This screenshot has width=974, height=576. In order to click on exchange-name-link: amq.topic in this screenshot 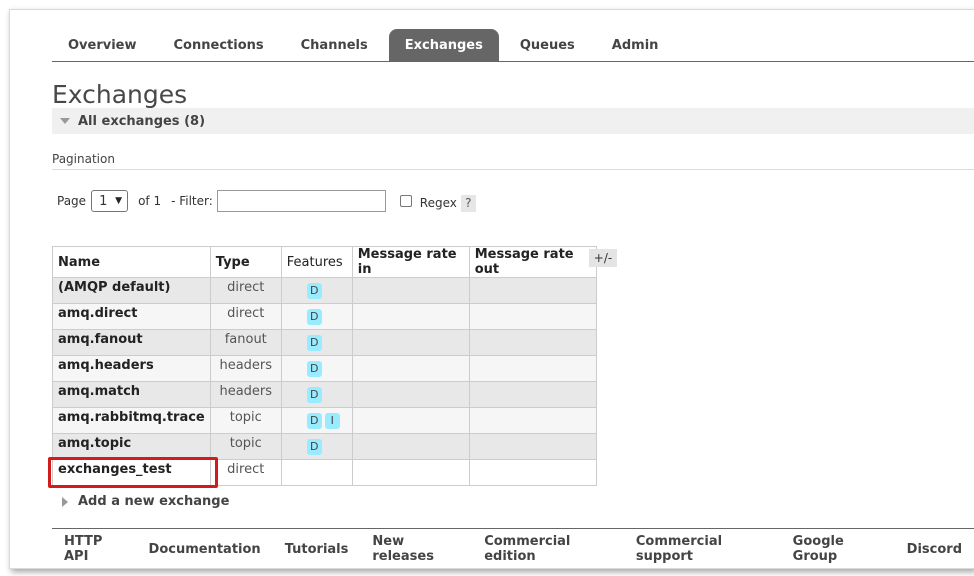, I will do `click(131, 446)`.